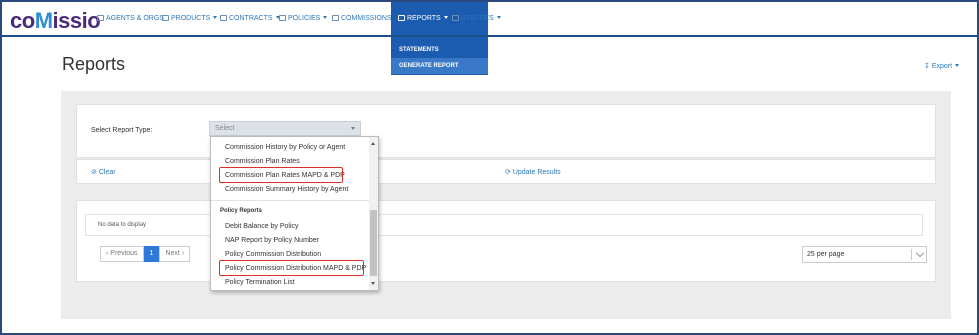 The height and width of the screenshot is (335, 979). I want to click on scroll-down-icon, so click(373, 283).